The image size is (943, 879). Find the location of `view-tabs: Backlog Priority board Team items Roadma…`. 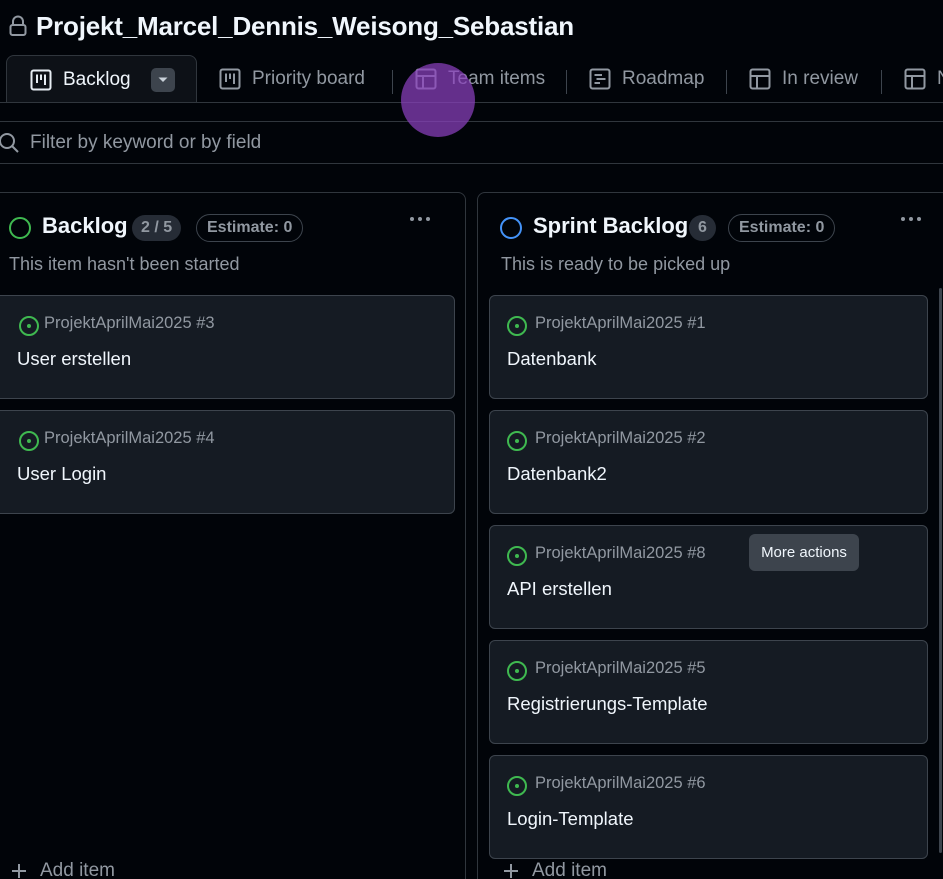

view-tabs: Backlog Priority board Team items Roadma… is located at coordinates (471, 79).